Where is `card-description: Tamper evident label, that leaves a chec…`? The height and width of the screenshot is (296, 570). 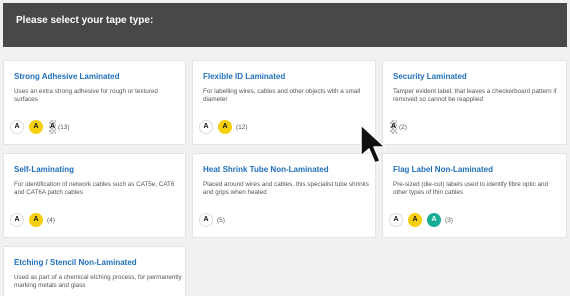
card-description: Tamper evident label, that leaves a chec… is located at coordinates (475, 96).